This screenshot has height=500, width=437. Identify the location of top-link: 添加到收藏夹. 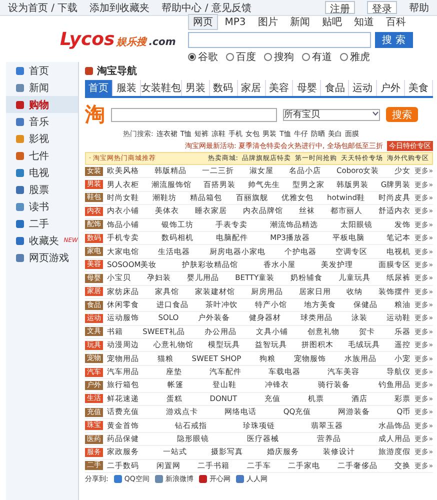
(120, 7).